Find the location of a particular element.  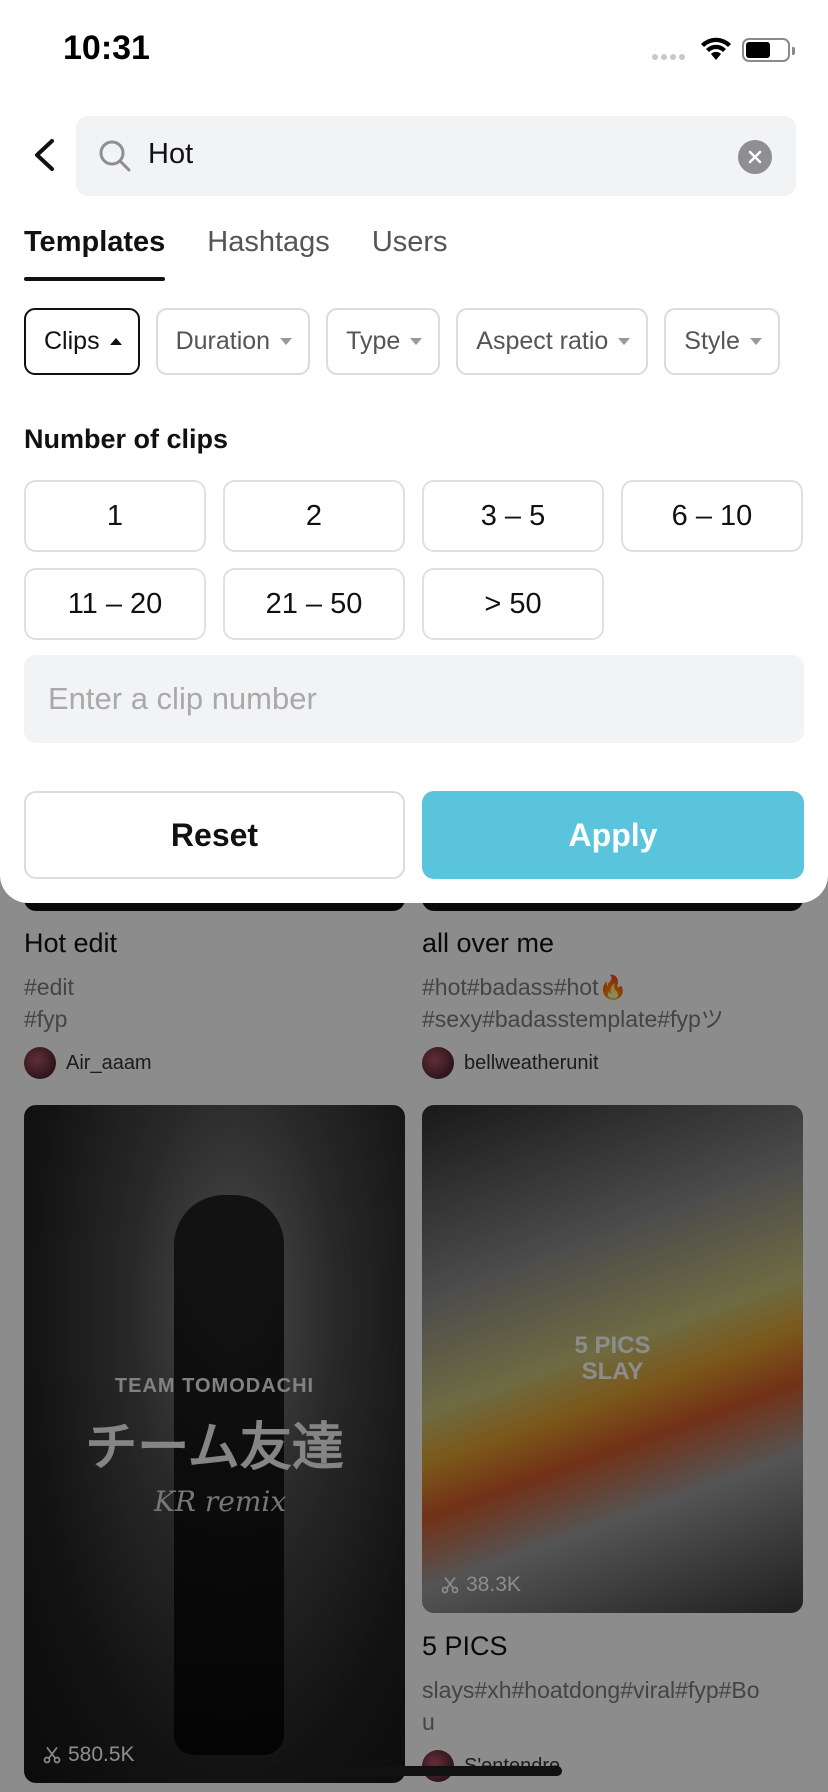

home-indicator is located at coordinates (414, 1771).